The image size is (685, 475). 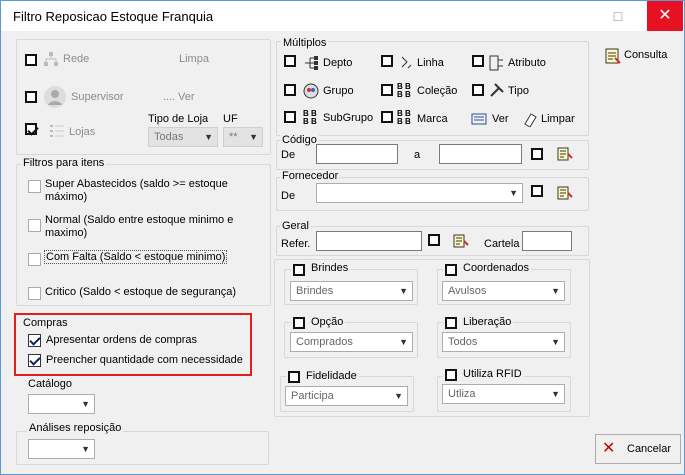 What do you see at coordinates (503, 291) in the screenshot?
I see `coordenados-select: Avulsos ▼` at bounding box center [503, 291].